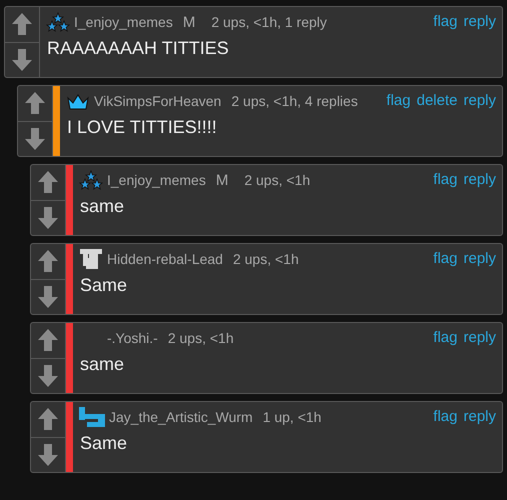  Describe the element at coordinates (292, 417) in the screenshot. I see `comment-meta: 1 up, <1h` at that location.